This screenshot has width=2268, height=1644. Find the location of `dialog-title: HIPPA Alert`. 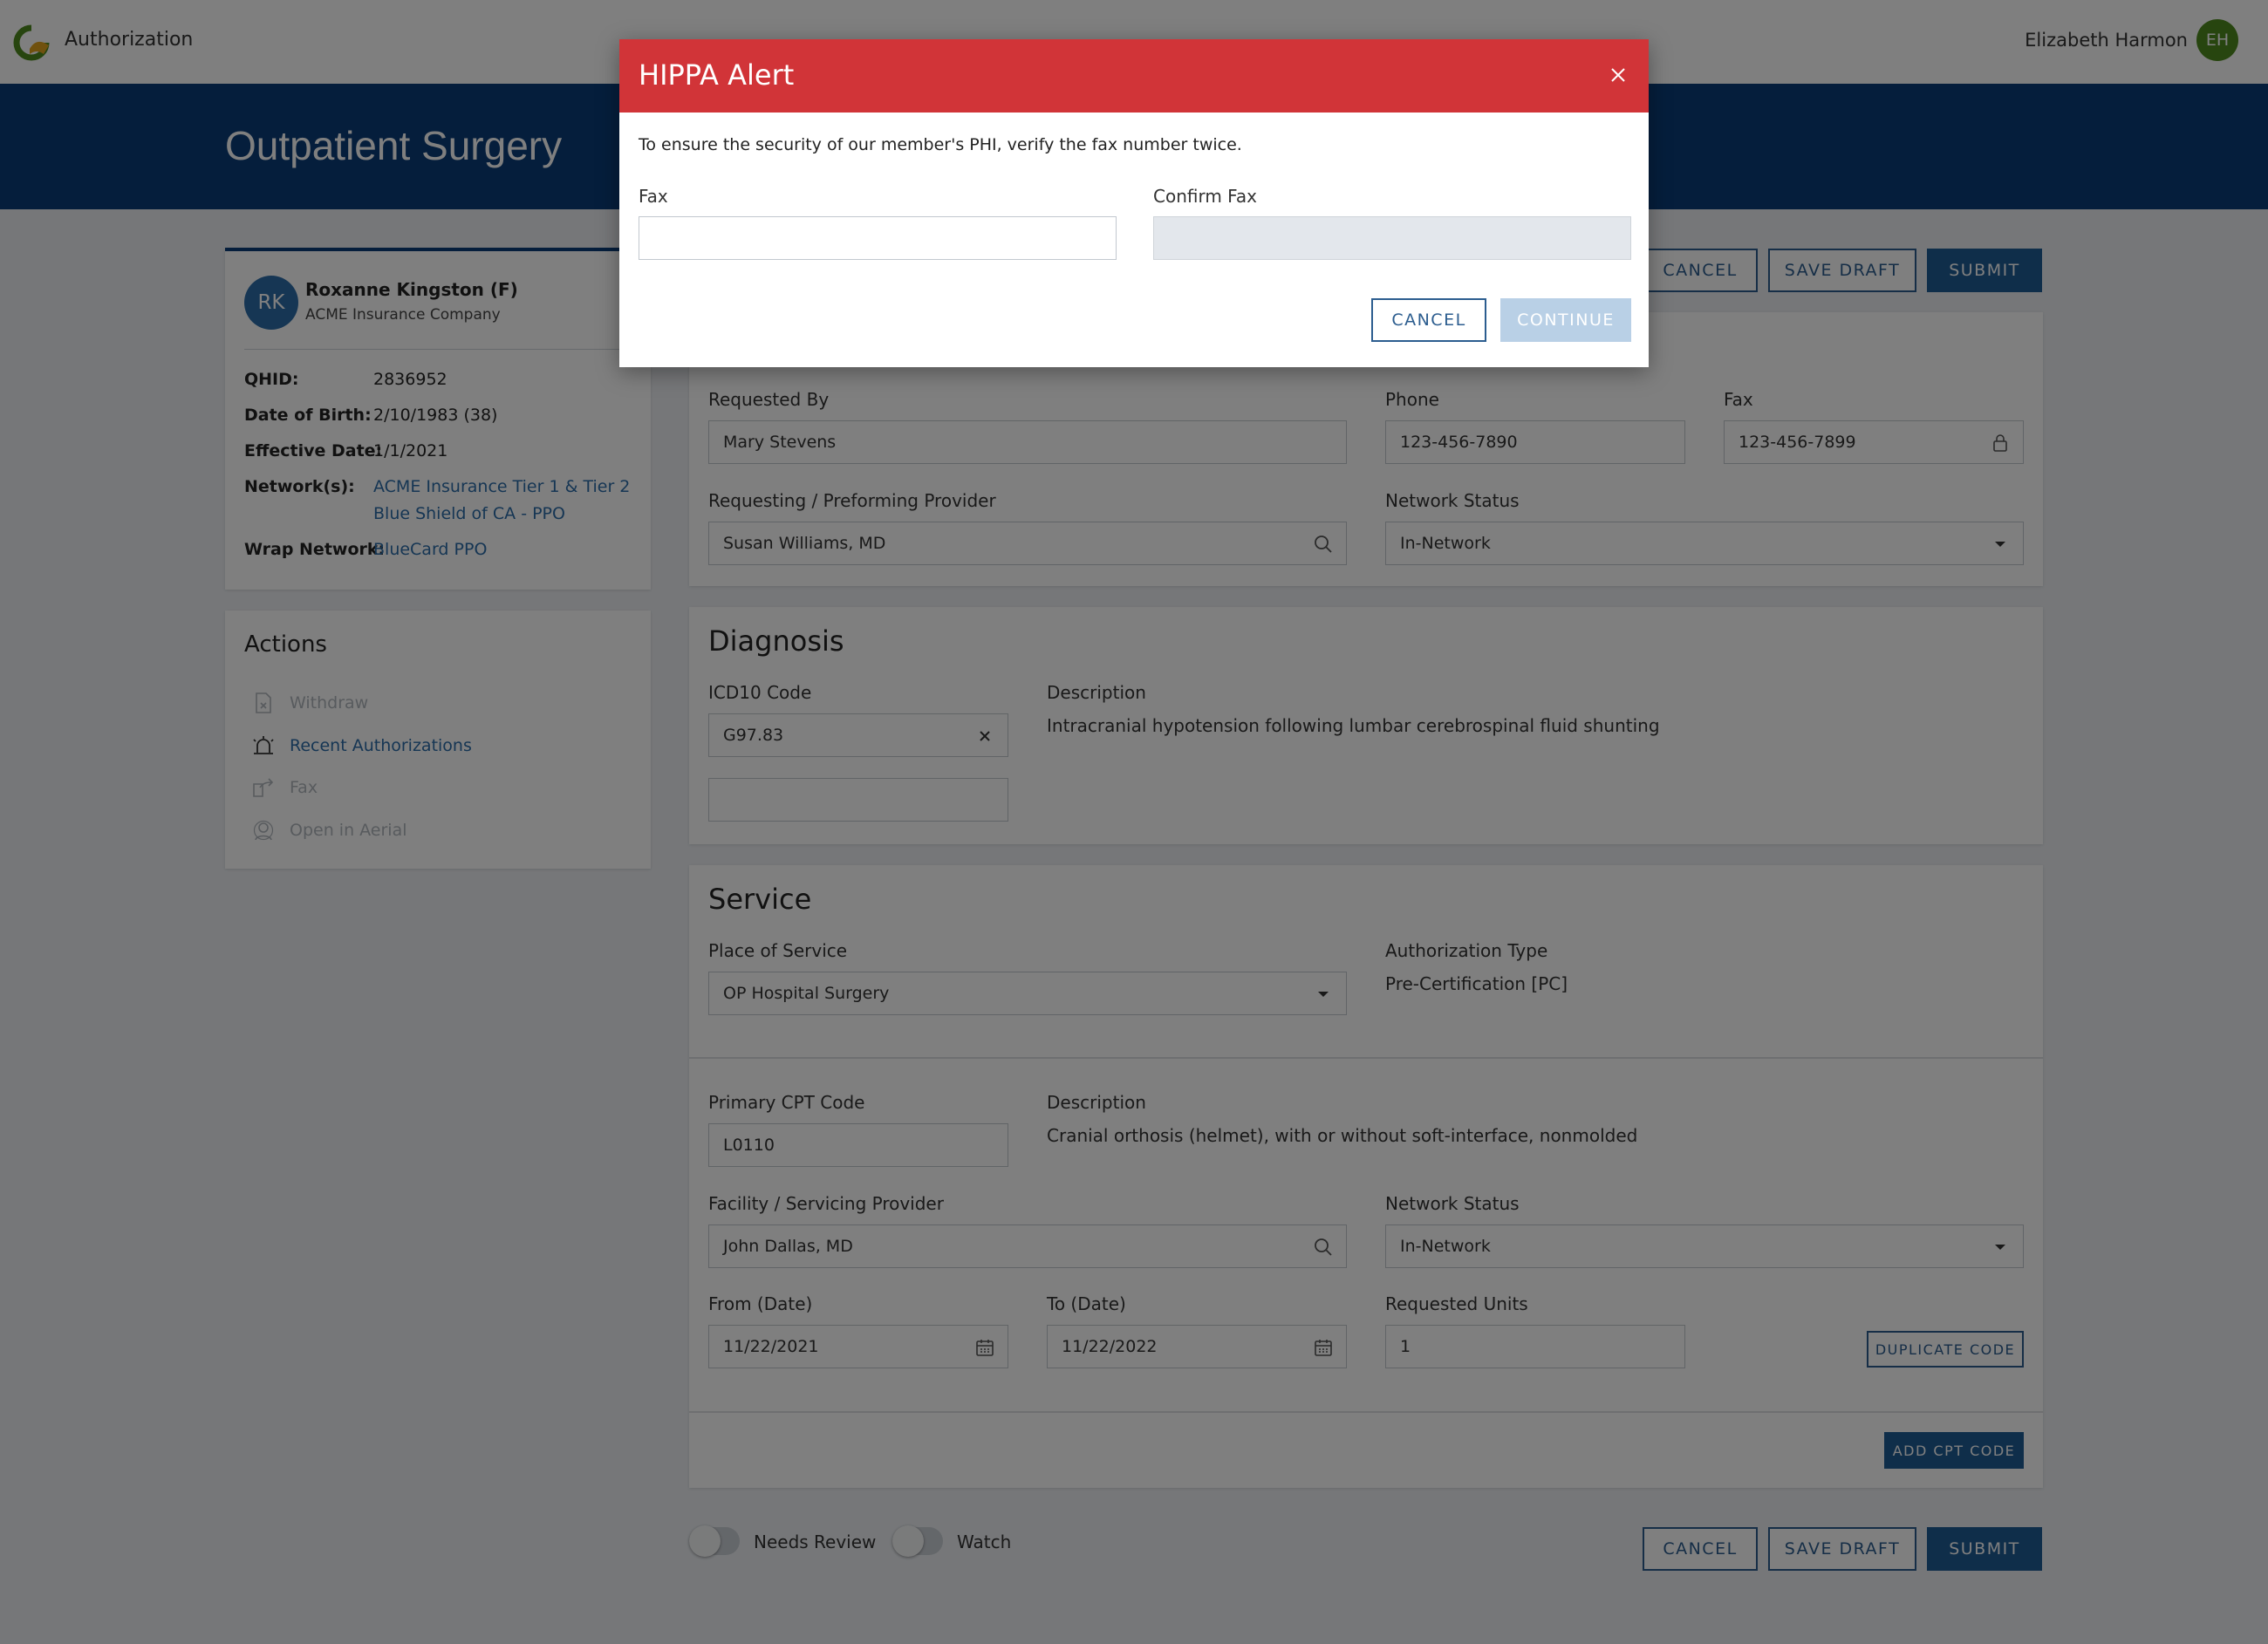

dialog-title: HIPPA Alert is located at coordinates (717, 75).